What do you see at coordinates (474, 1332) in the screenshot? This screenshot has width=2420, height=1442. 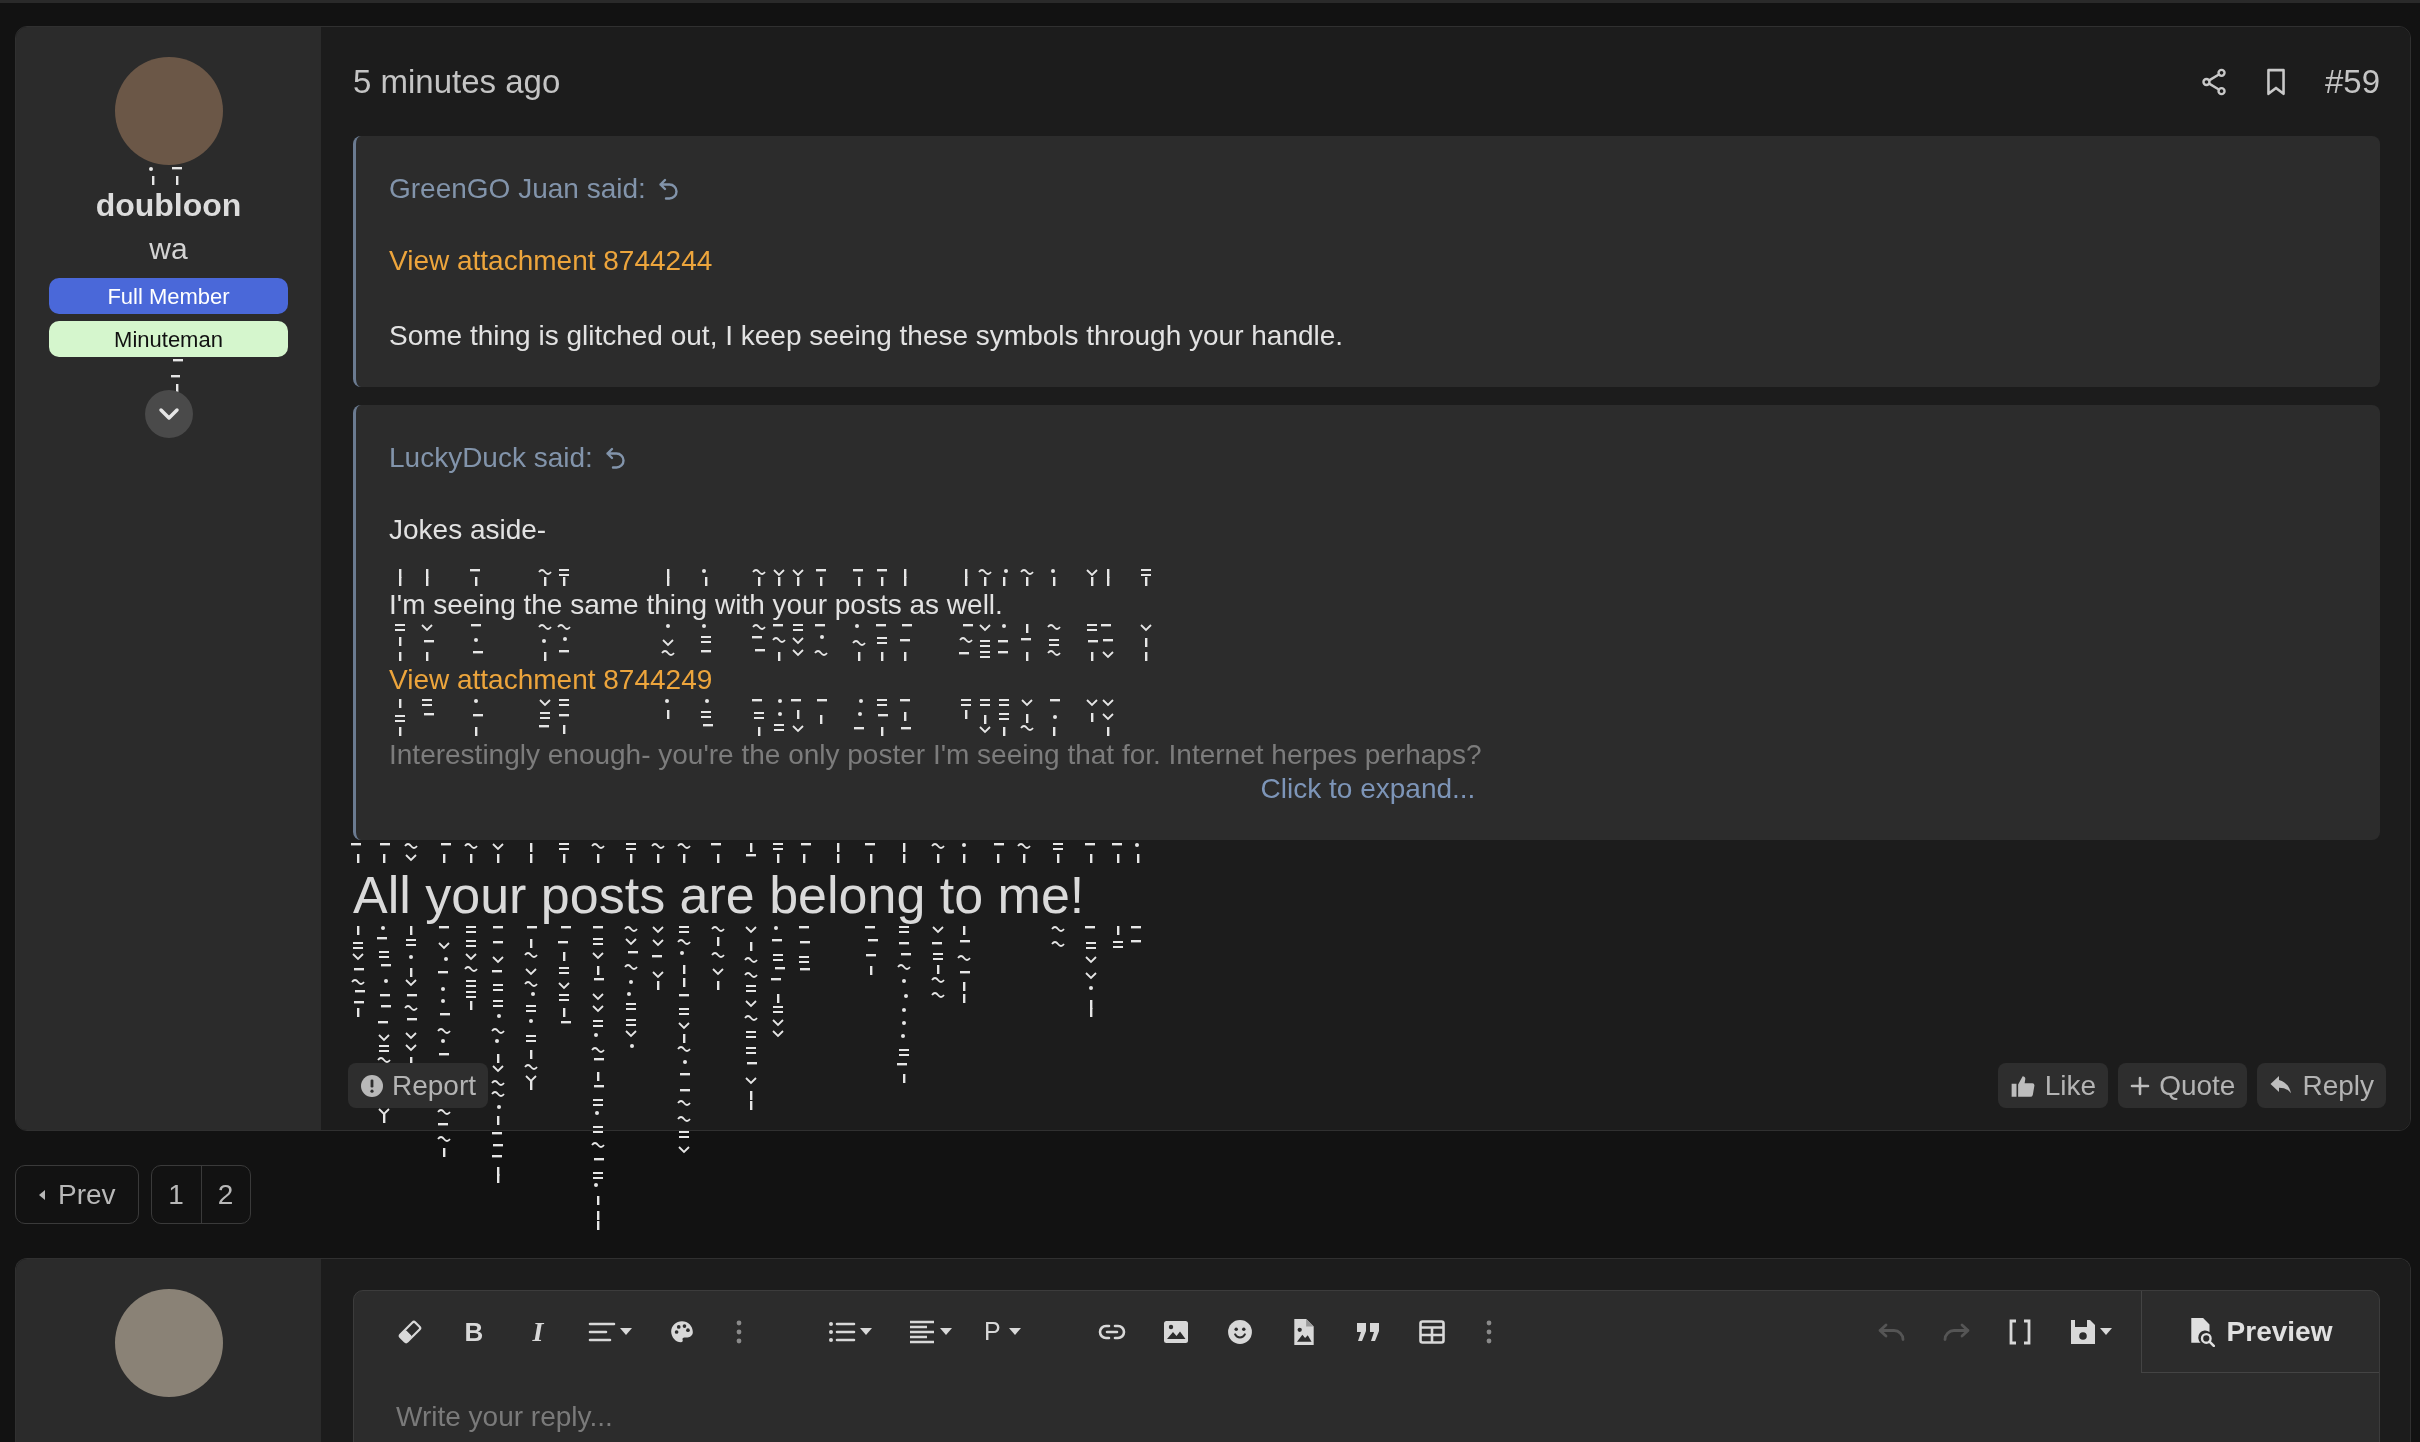 I see `bold-button: B` at bounding box center [474, 1332].